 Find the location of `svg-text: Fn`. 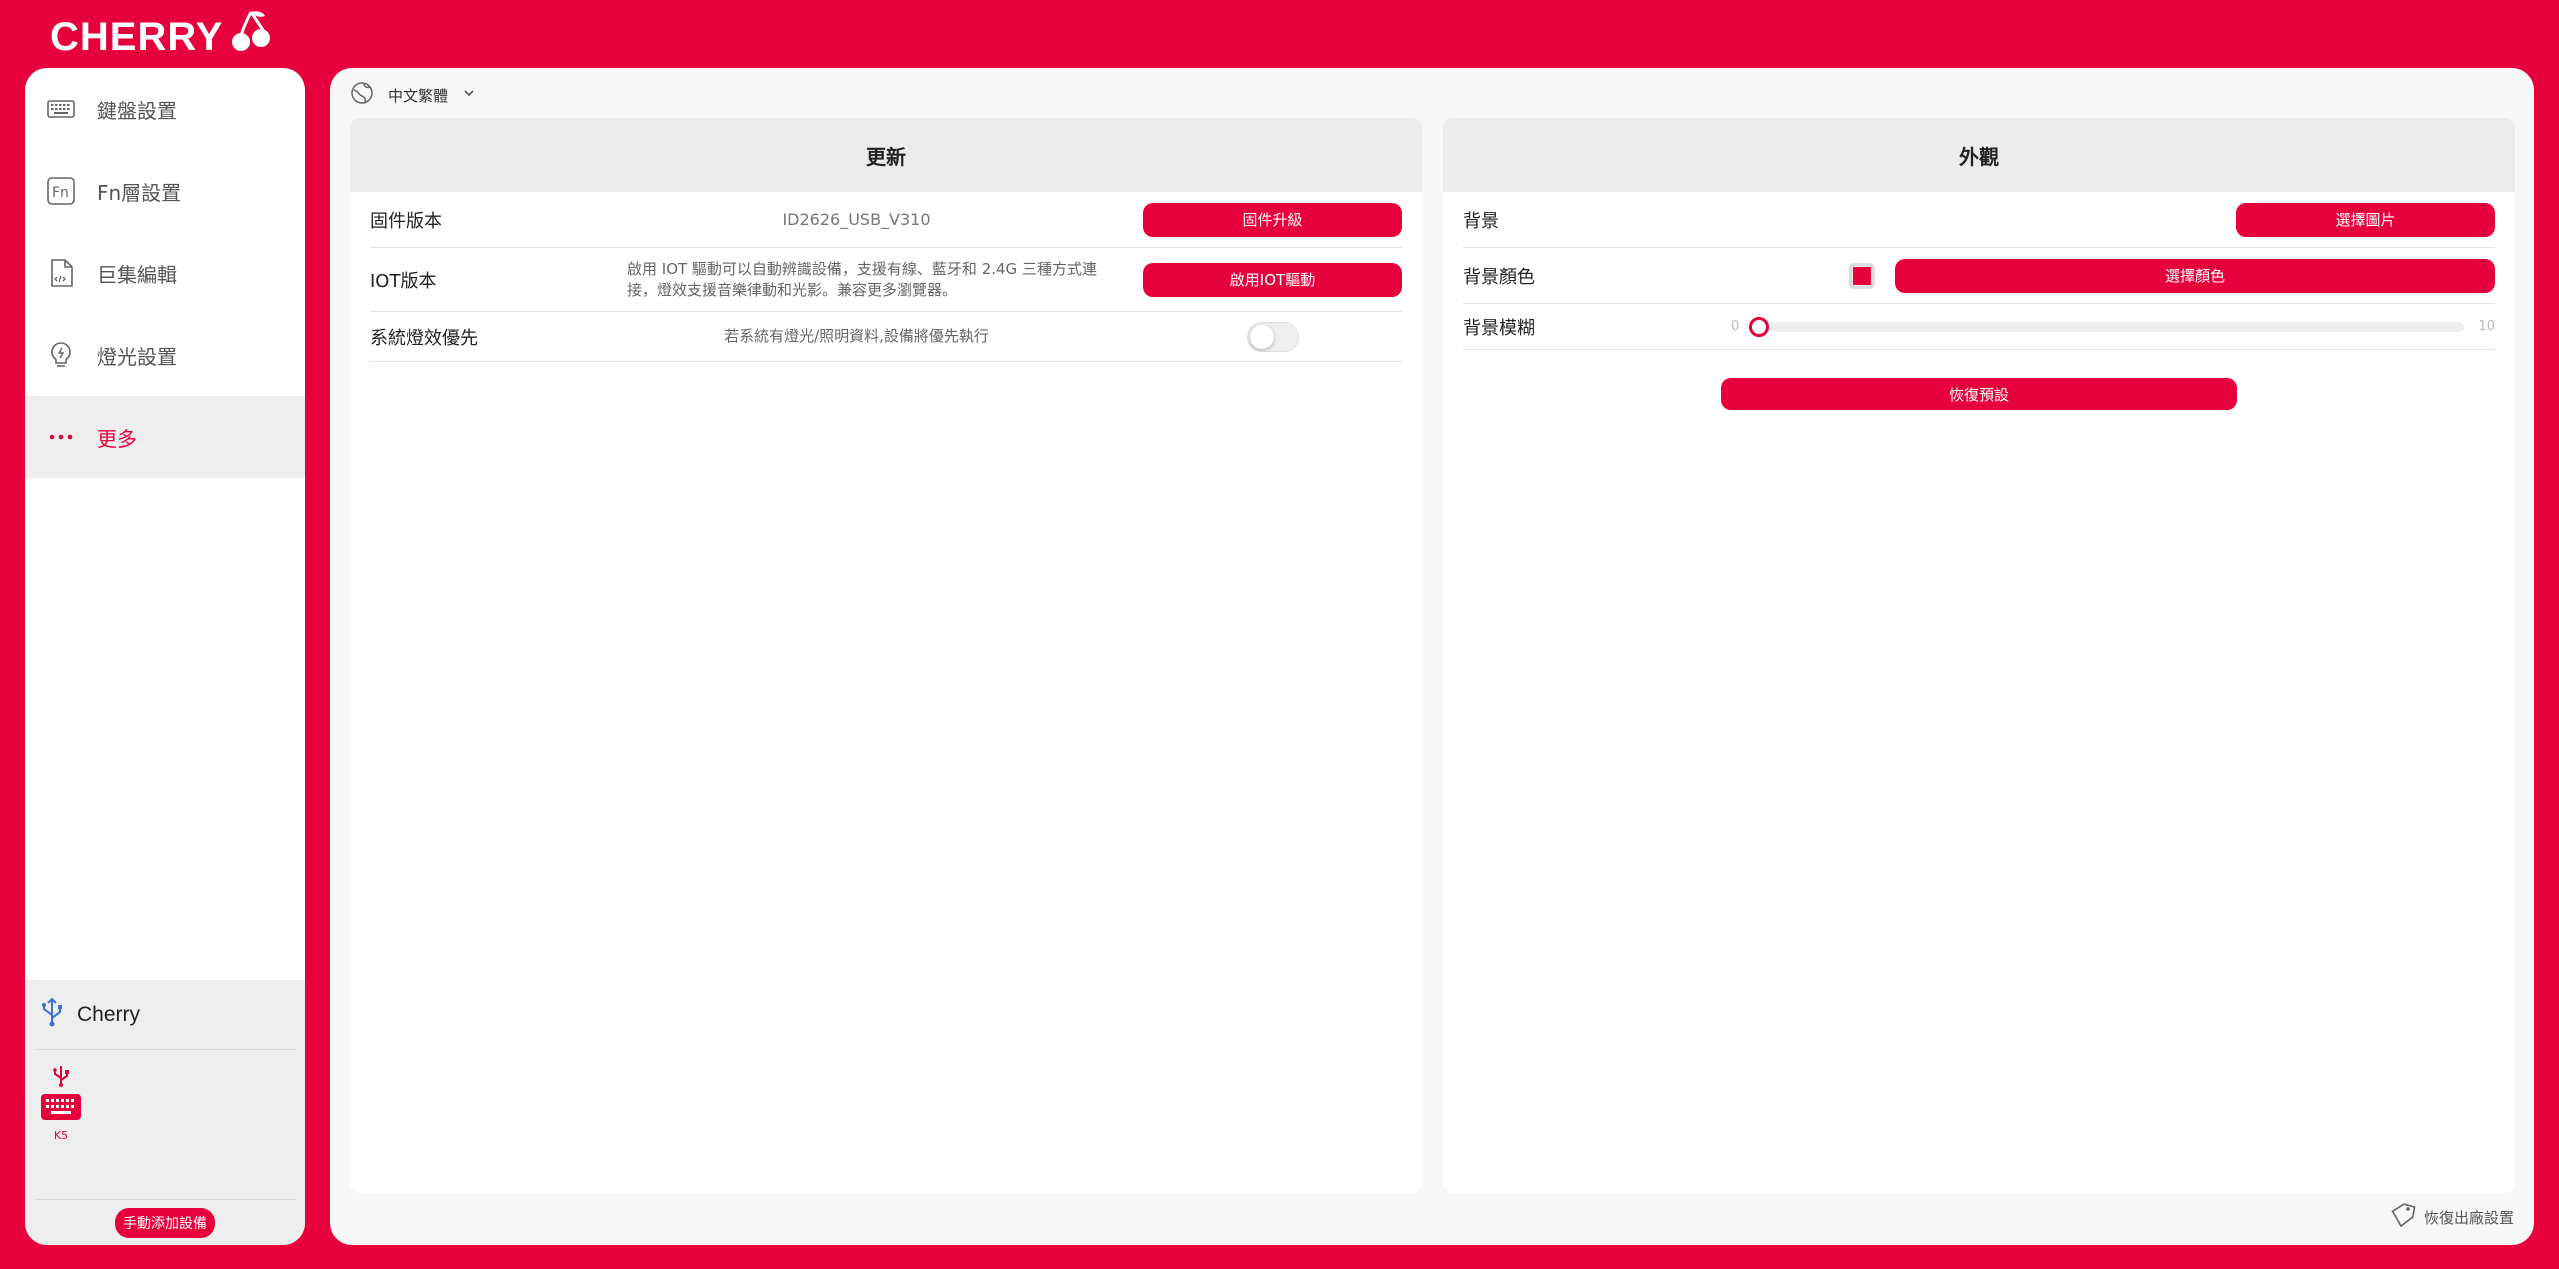

svg-text: Fn is located at coordinates (60, 193).